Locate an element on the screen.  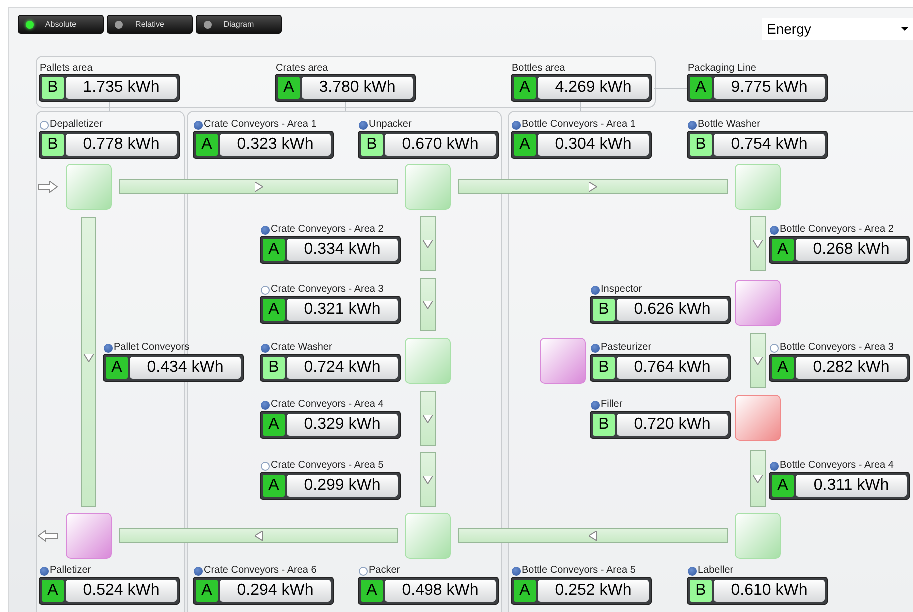
meter-label: Packer is located at coordinates (384, 571).